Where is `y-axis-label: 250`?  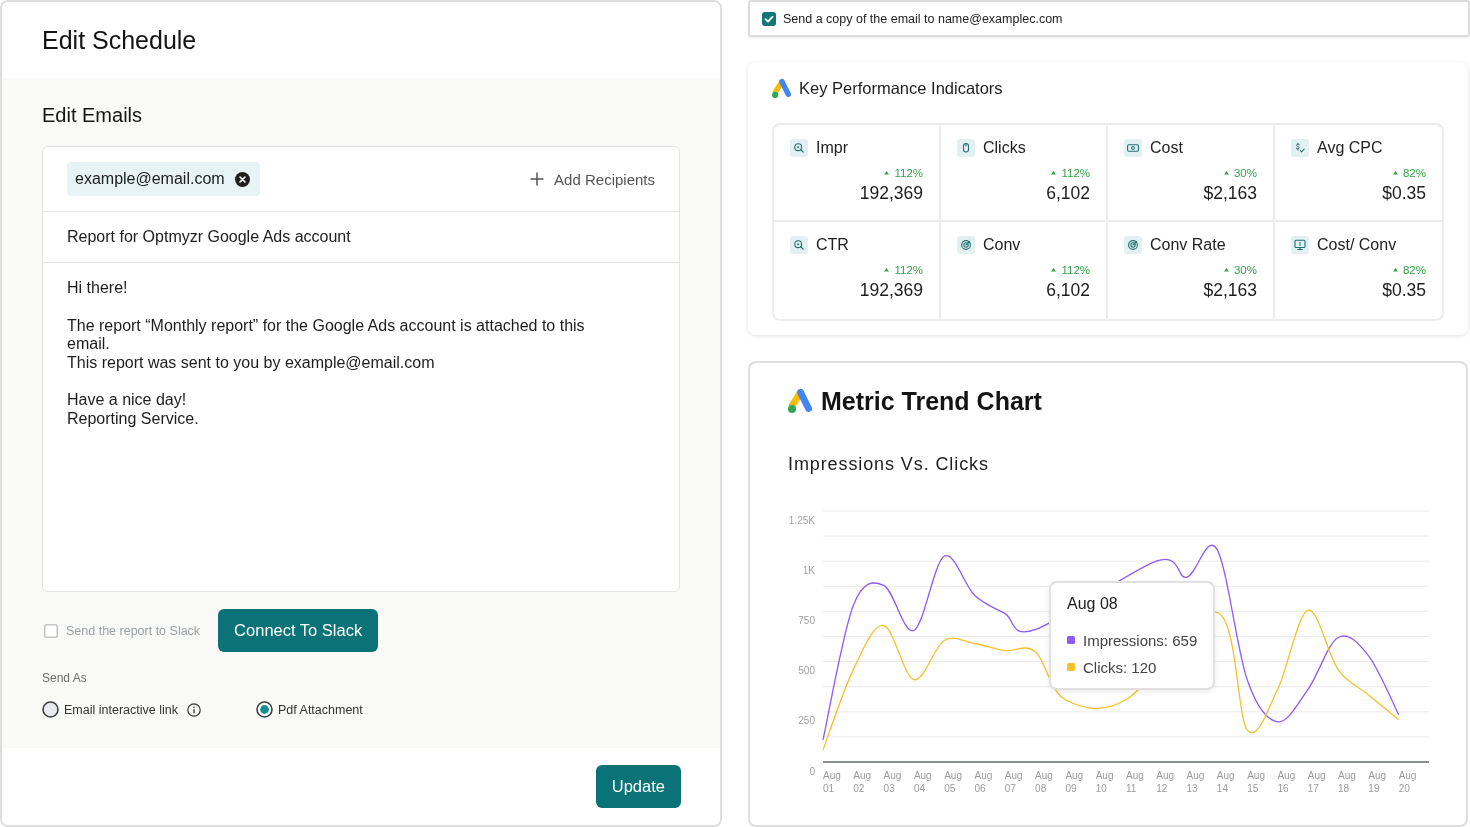 y-axis-label: 250 is located at coordinates (806, 721).